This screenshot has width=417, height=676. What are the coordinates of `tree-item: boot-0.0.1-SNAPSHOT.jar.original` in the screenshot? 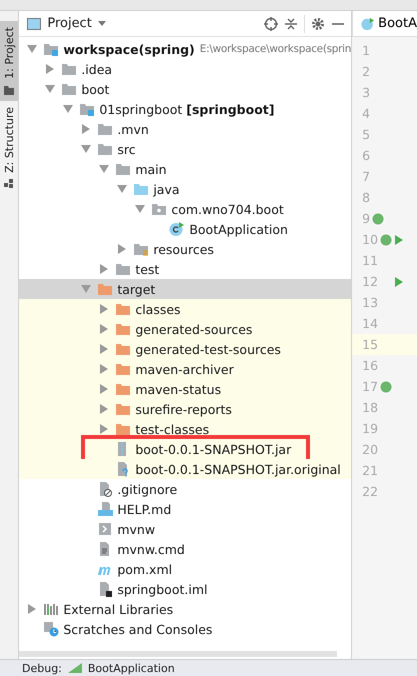 It's located at (185, 469).